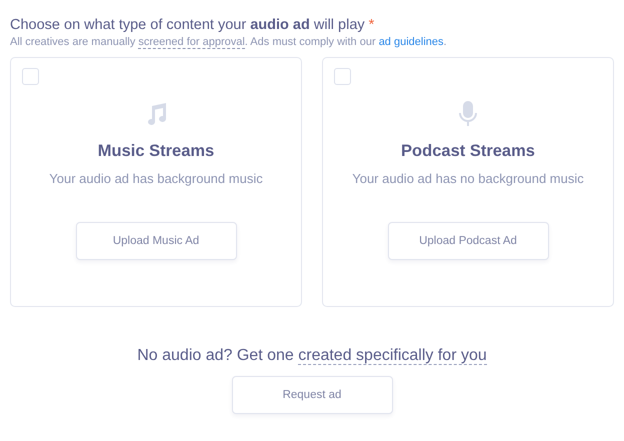  What do you see at coordinates (468, 241) in the screenshot?
I see `upload-button: Upload Podcast Ad` at bounding box center [468, 241].